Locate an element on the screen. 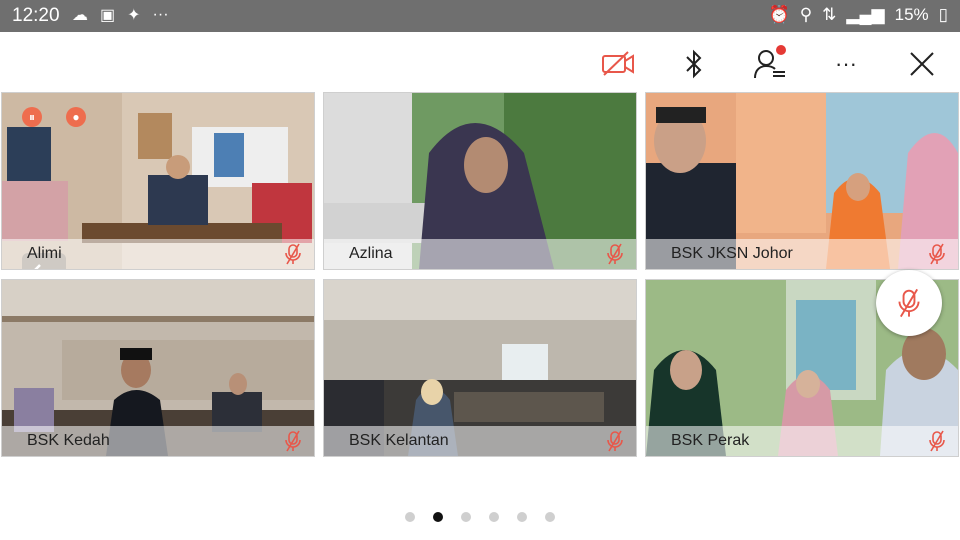 This screenshot has height=540, width=960. participants-button is located at coordinates (770, 64).